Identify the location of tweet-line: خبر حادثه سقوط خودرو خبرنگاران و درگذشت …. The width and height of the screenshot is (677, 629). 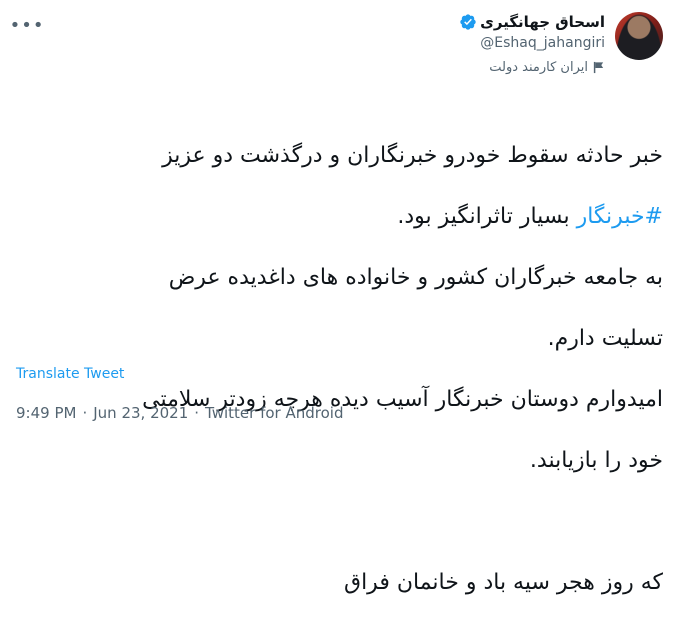
(412, 155).